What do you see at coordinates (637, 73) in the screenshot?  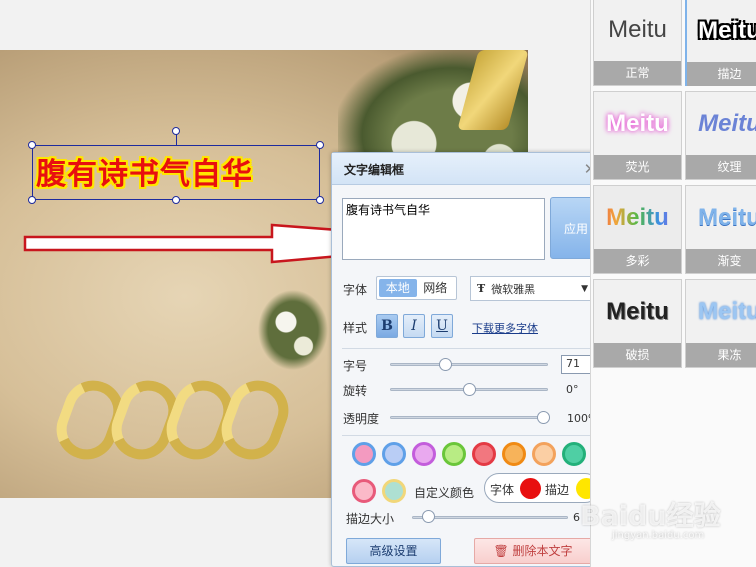 I see `style-tile-caption: 正常` at bounding box center [637, 73].